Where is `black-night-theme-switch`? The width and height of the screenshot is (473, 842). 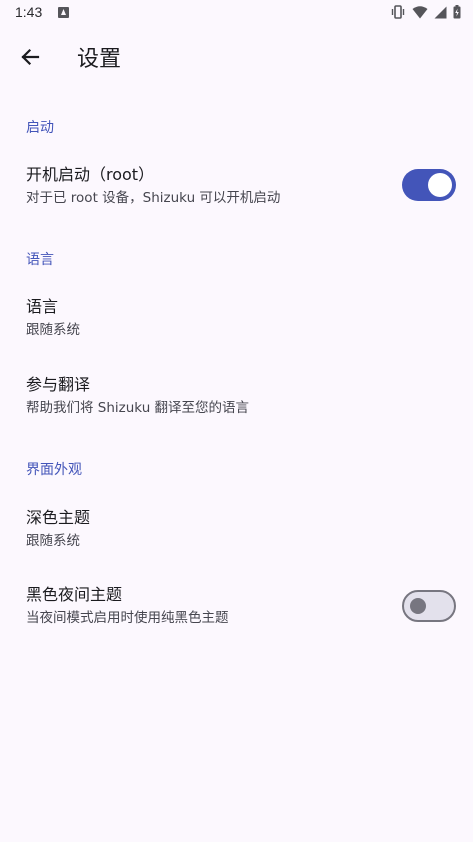
black-night-theme-switch is located at coordinates (429, 606).